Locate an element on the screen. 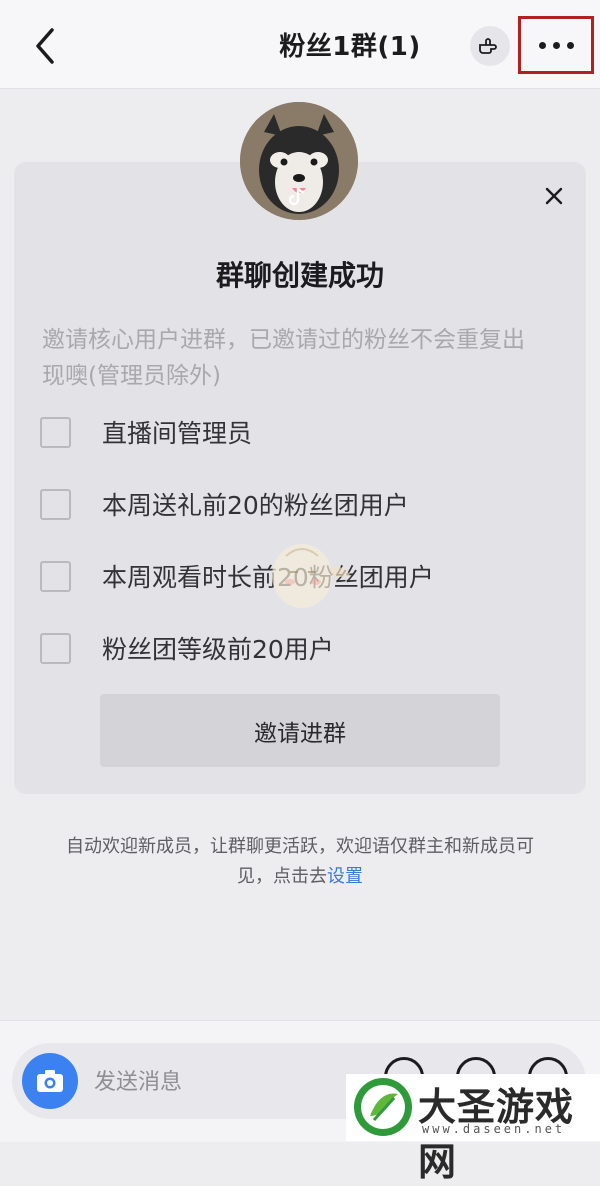 The image size is (600, 1186). settings-link: 设置 is located at coordinates (345, 876).